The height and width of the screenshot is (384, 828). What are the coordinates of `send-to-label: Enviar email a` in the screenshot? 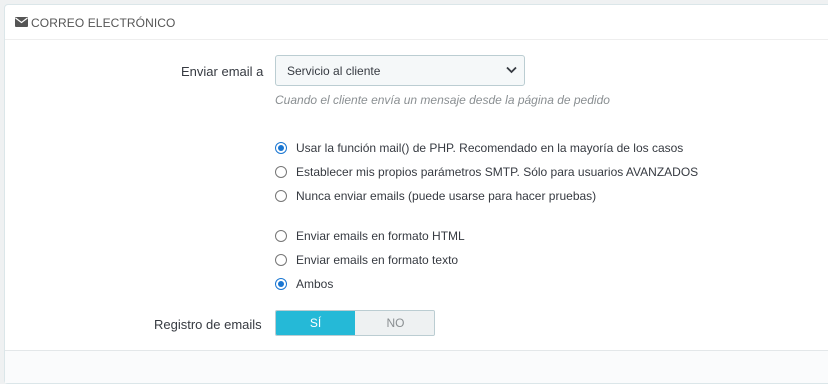 It's located at (222, 71).